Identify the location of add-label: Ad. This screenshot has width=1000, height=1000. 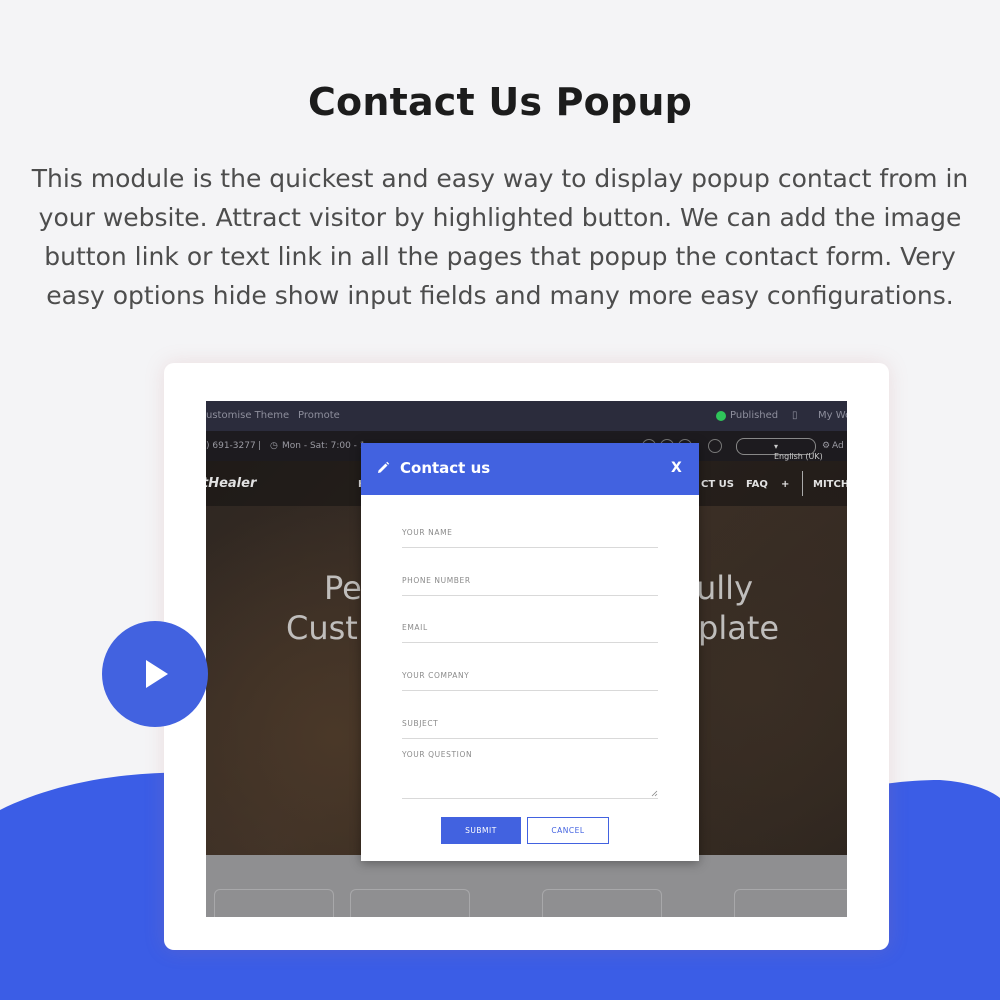
(838, 446).